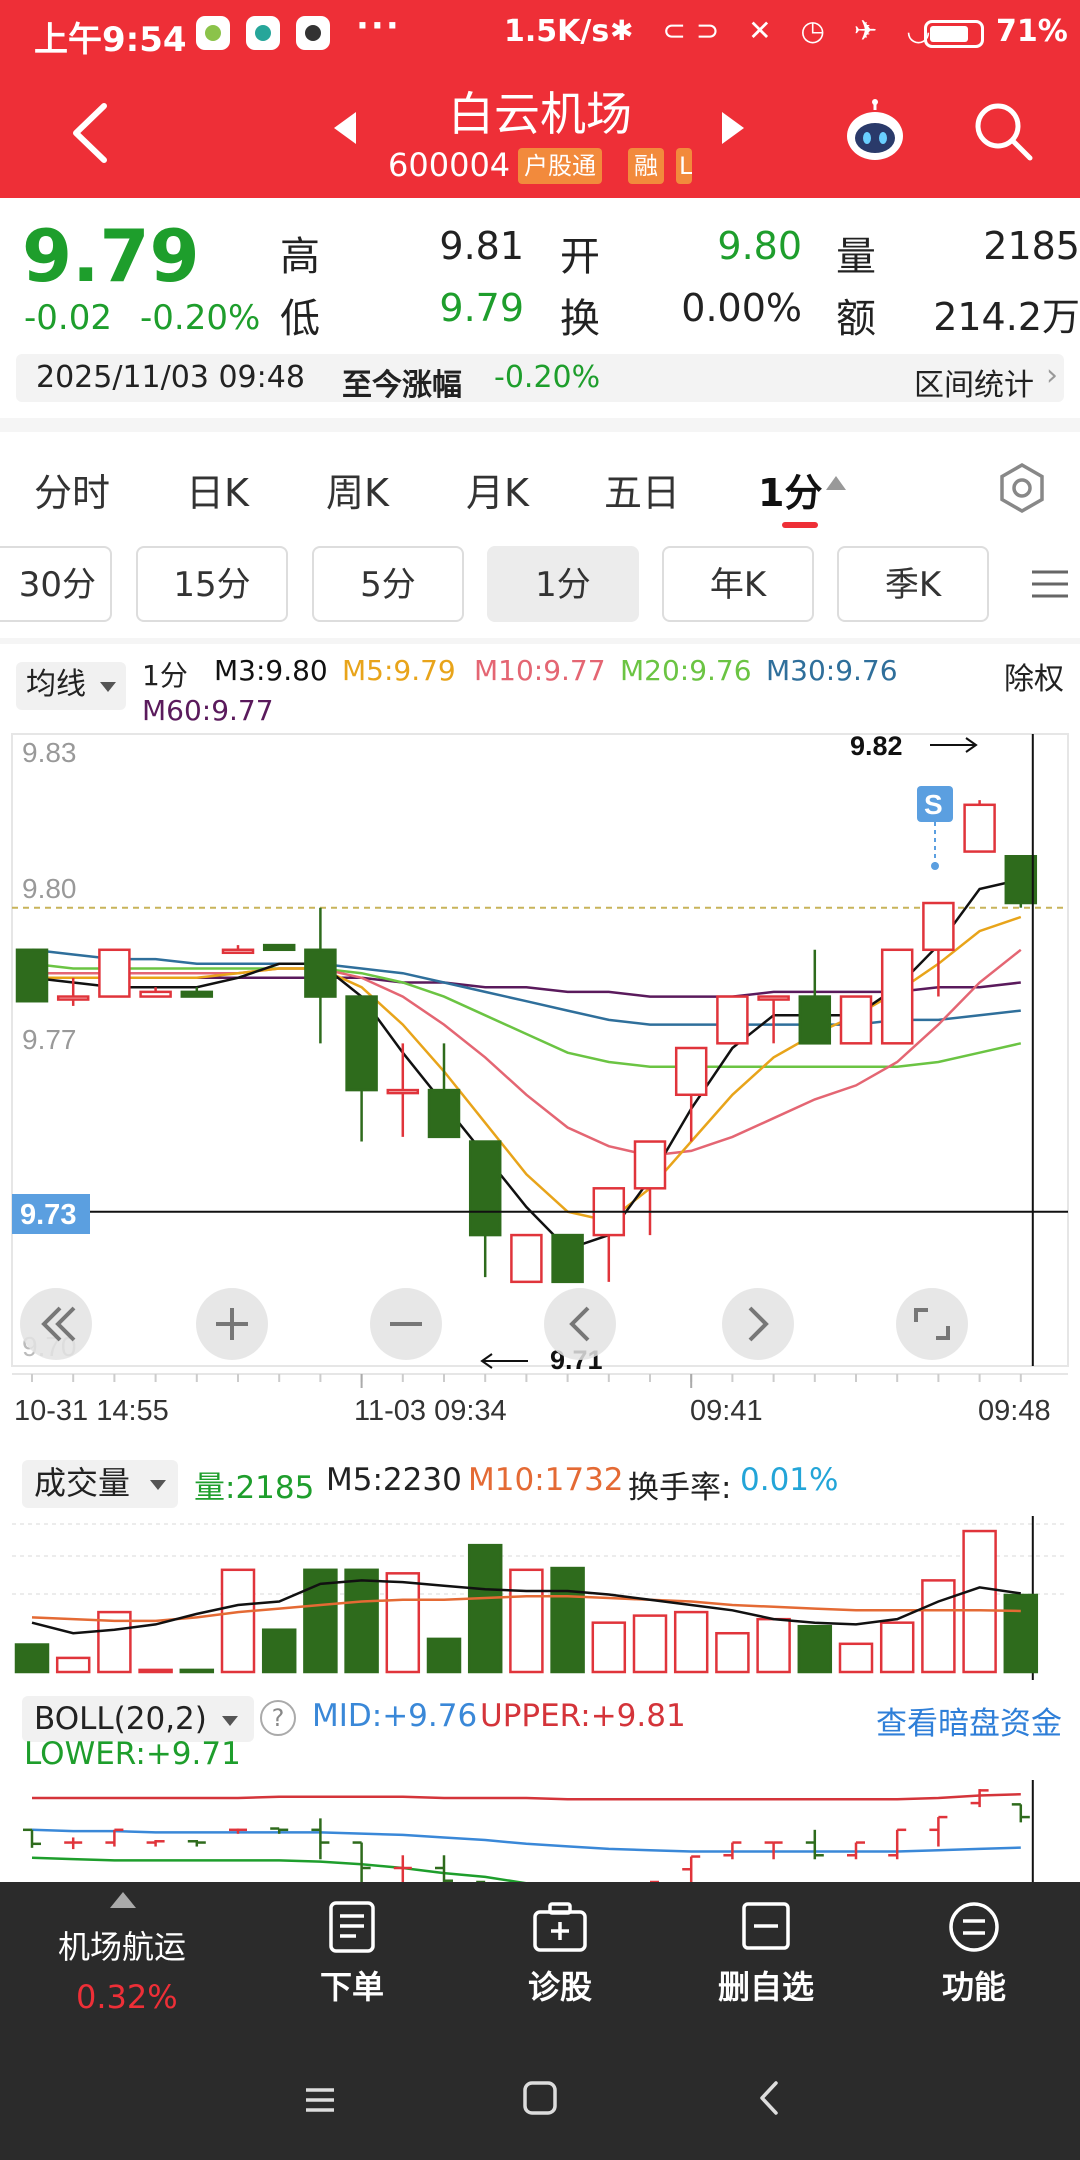  Describe the element at coordinates (969, 1720) in the screenshot. I see `dark-pool-funds-link: 查看暗盘资金` at that location.